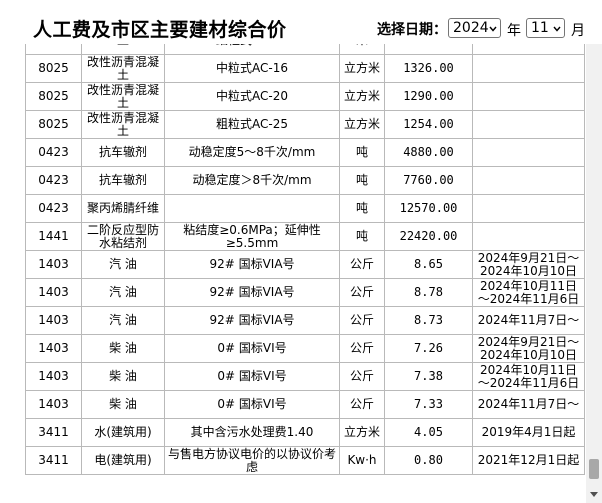 The image size is (602, 503). What do you see at coordinates (428, 49) in the screenshot?
I see `cell-price: 1357.00` at bounding box center [428, 49].